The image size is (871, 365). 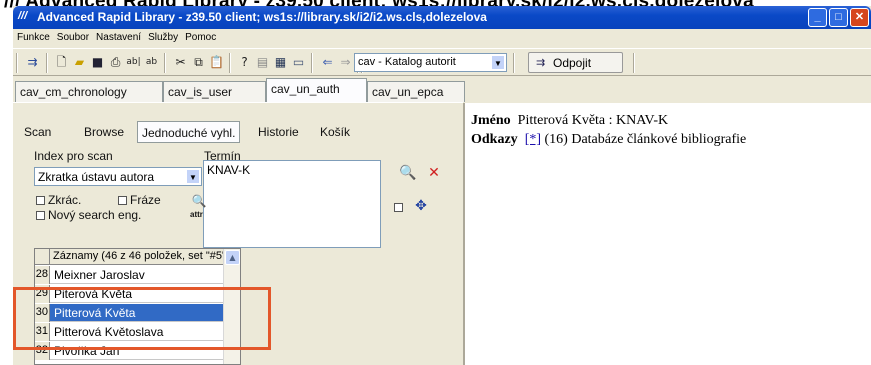 What do you see at coordinates (73, 156) in the screenshot?
I see `index-label: Index pro scan` at bounding box center [73, 156].